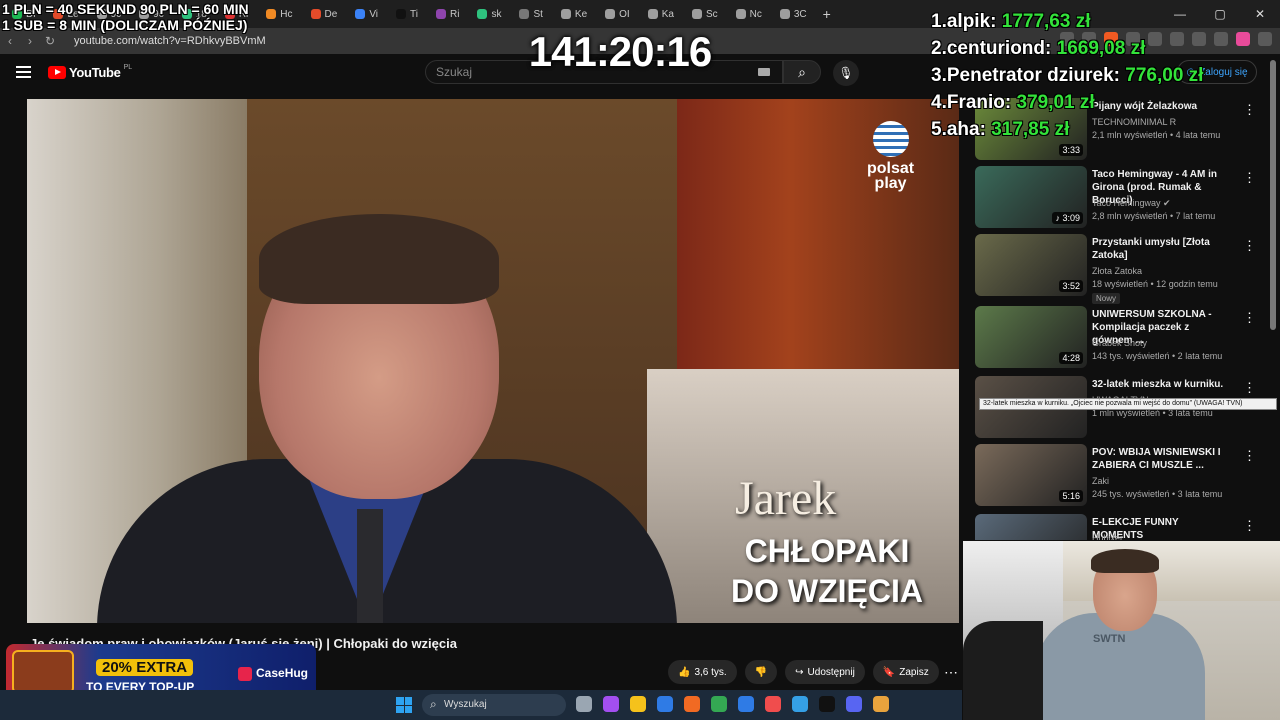 Image resolution: width=1280 pixels, height=720 pixels. What do you see at coordinates (732, 704) in the screenshot?
I see `taskbar-apps` at bounding box center [732, 704].